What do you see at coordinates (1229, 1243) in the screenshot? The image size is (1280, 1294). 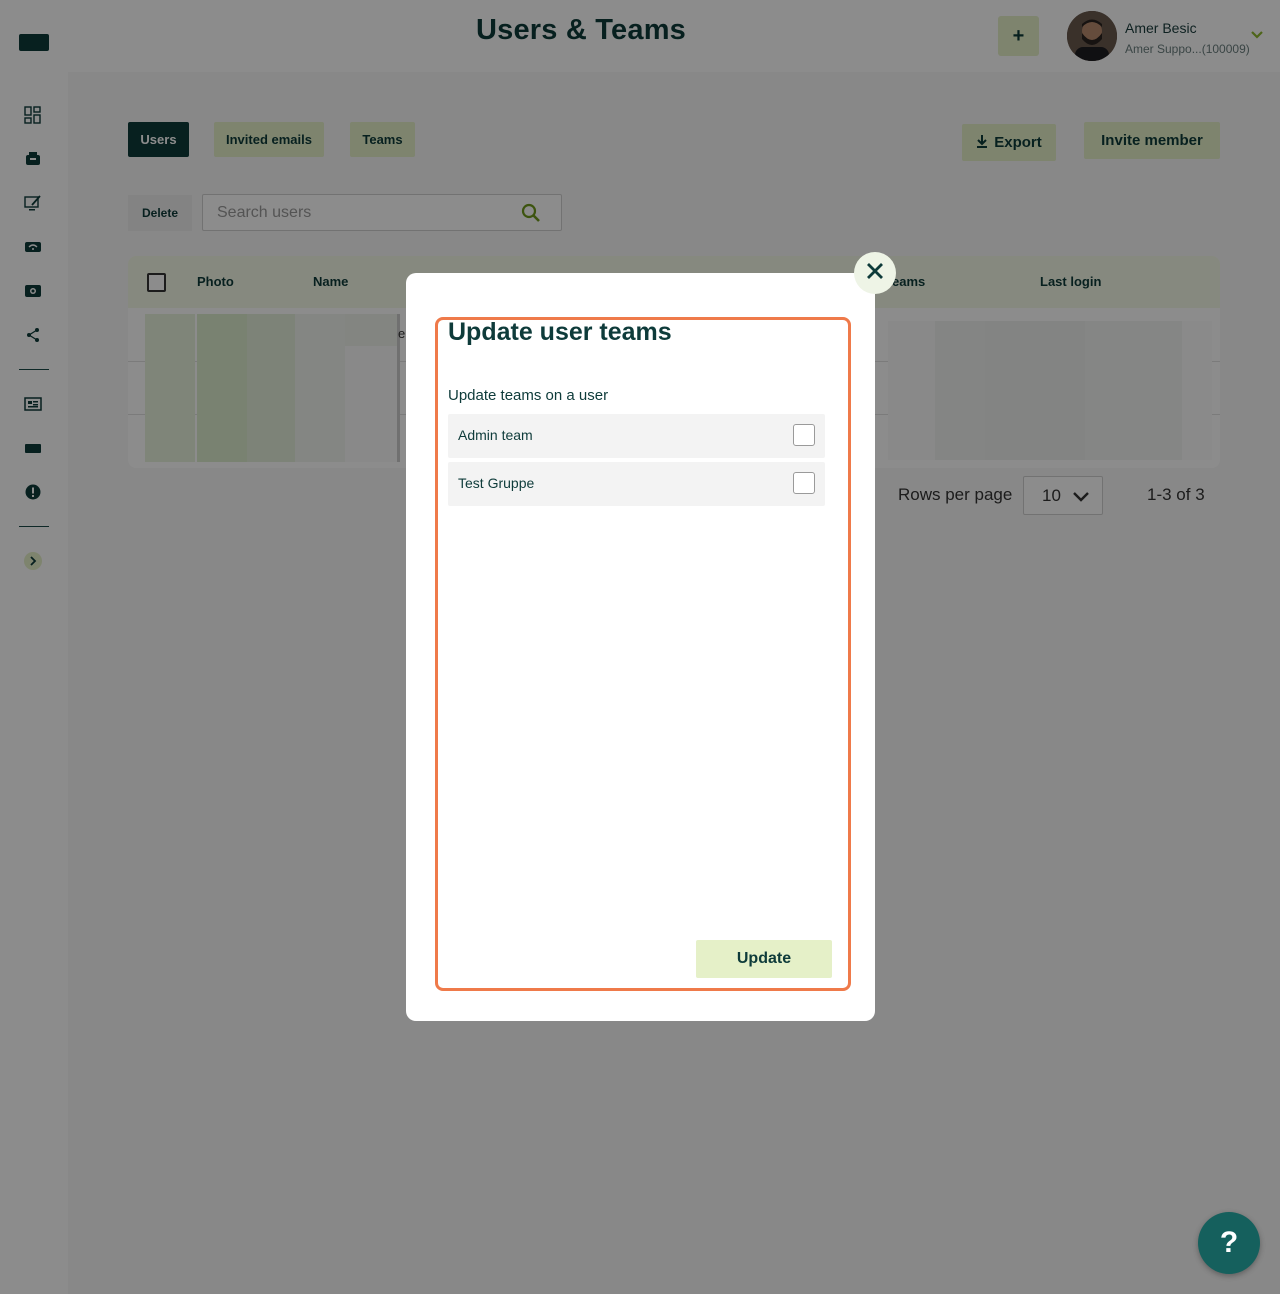 I see `help-button: ?` at bounding box center [1229, 1243].